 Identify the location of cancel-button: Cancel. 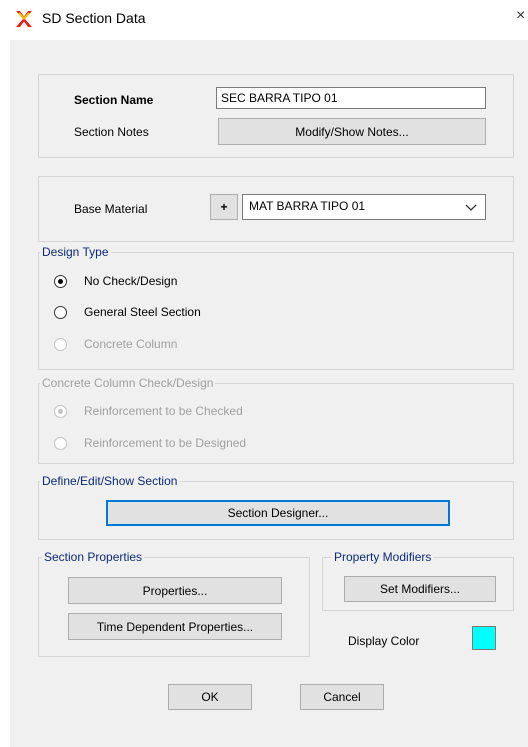
(342, 697).